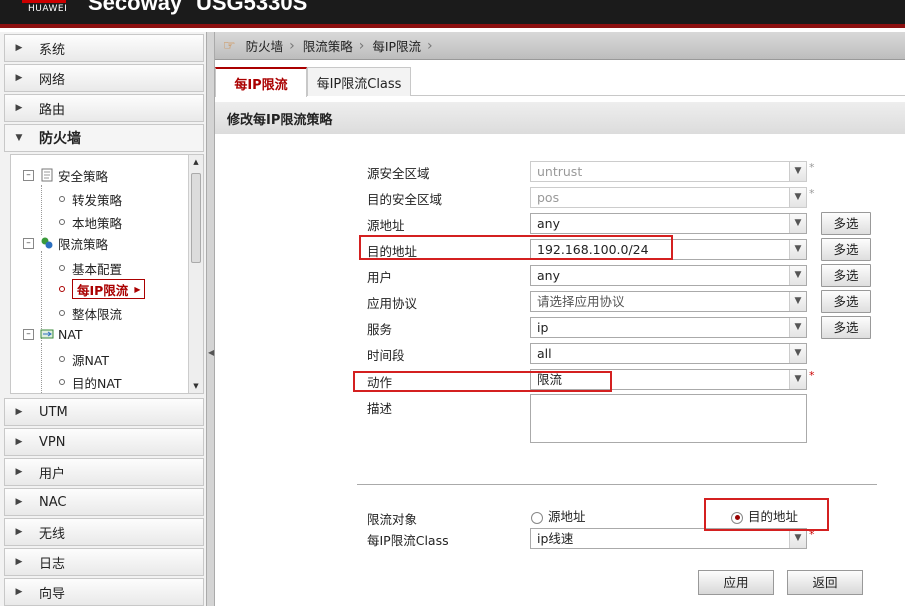 The image size is (905, 606). I want to click on tree-item-label: 每IP限流, so click(103, 290).